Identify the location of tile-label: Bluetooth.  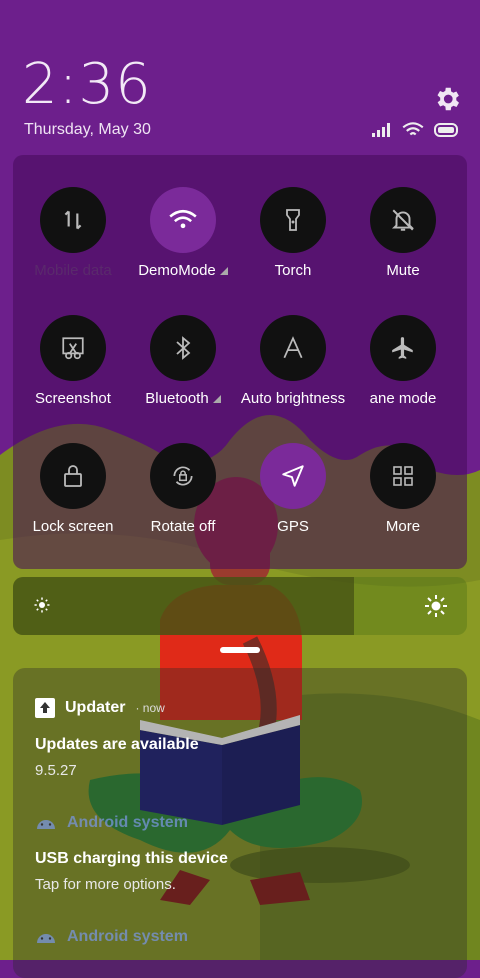
(177, 398).